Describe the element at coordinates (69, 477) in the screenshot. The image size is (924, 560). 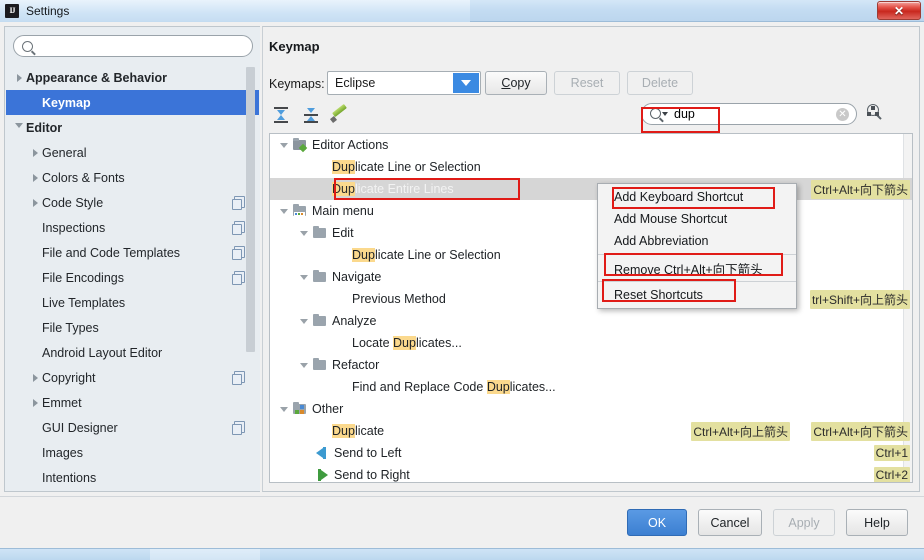
I see `sidebar-item-label: Intentions` at that location.